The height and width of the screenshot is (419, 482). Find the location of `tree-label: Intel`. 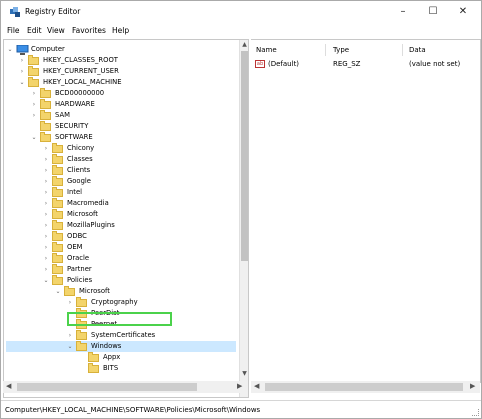

tree-label: Intel is located at coordinates (75, 192).